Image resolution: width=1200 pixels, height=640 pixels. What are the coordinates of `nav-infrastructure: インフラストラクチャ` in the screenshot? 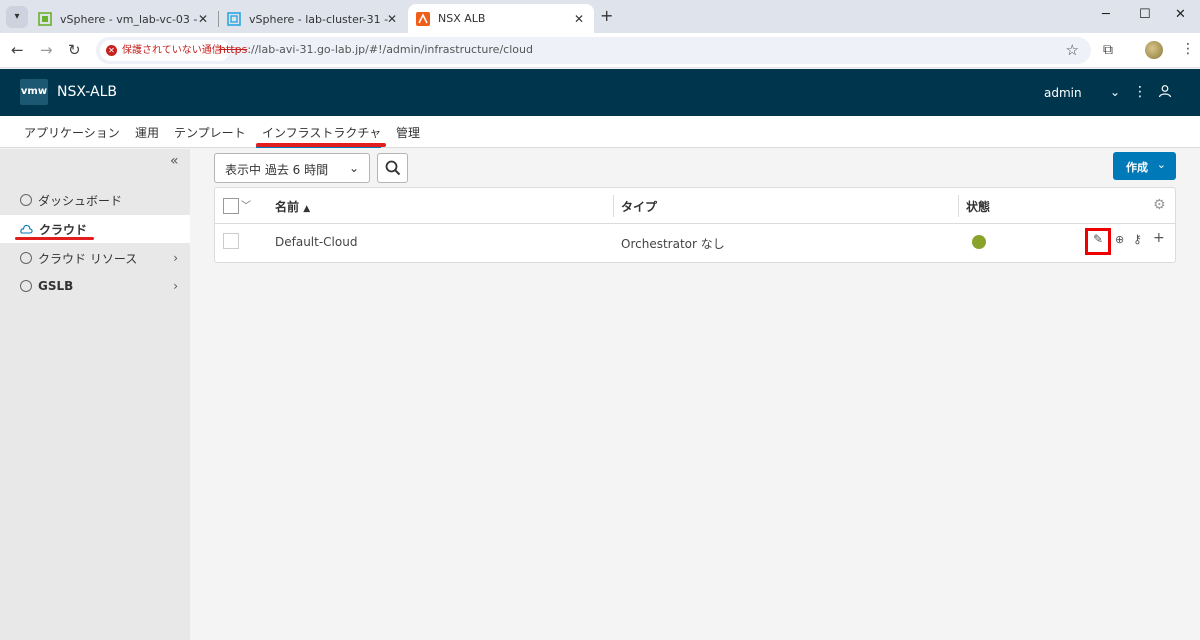 It's located at (321, 132).